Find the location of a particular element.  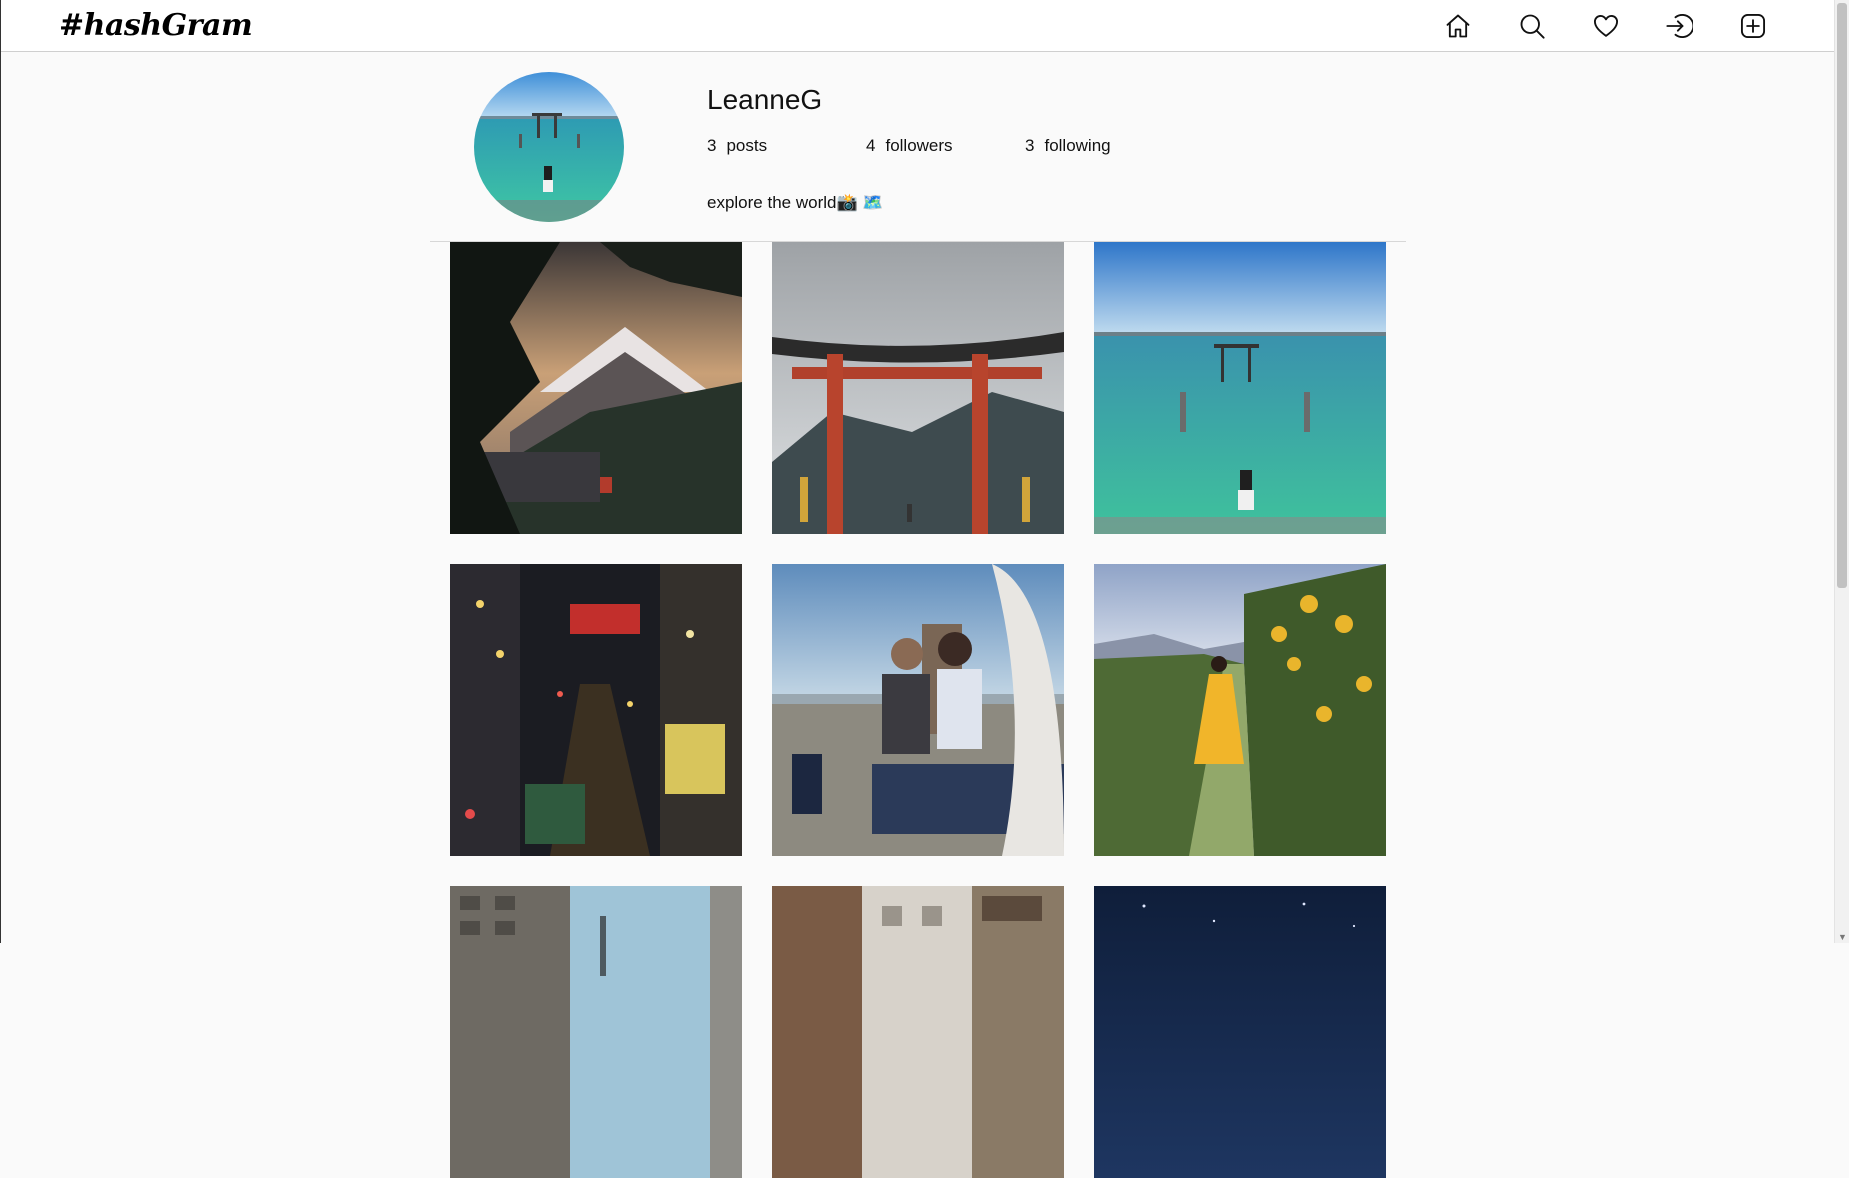

posts-count: 3 is located at coordinates (712, 145).